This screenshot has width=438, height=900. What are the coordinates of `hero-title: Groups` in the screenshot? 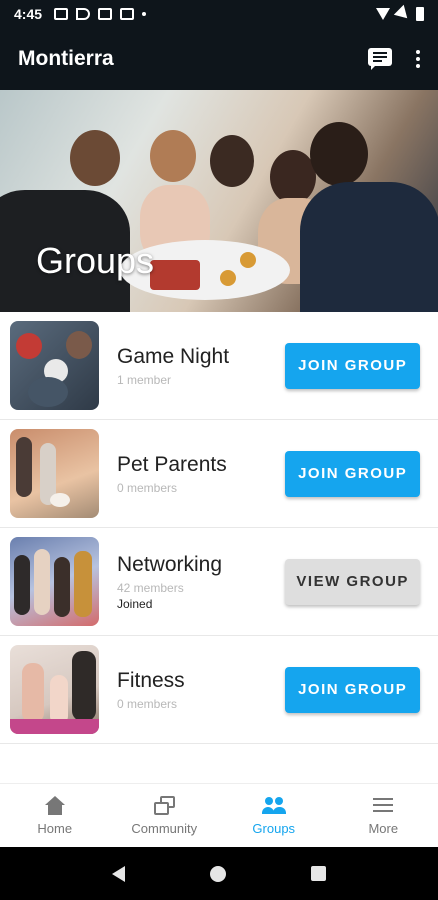 It's located at (95, 260).